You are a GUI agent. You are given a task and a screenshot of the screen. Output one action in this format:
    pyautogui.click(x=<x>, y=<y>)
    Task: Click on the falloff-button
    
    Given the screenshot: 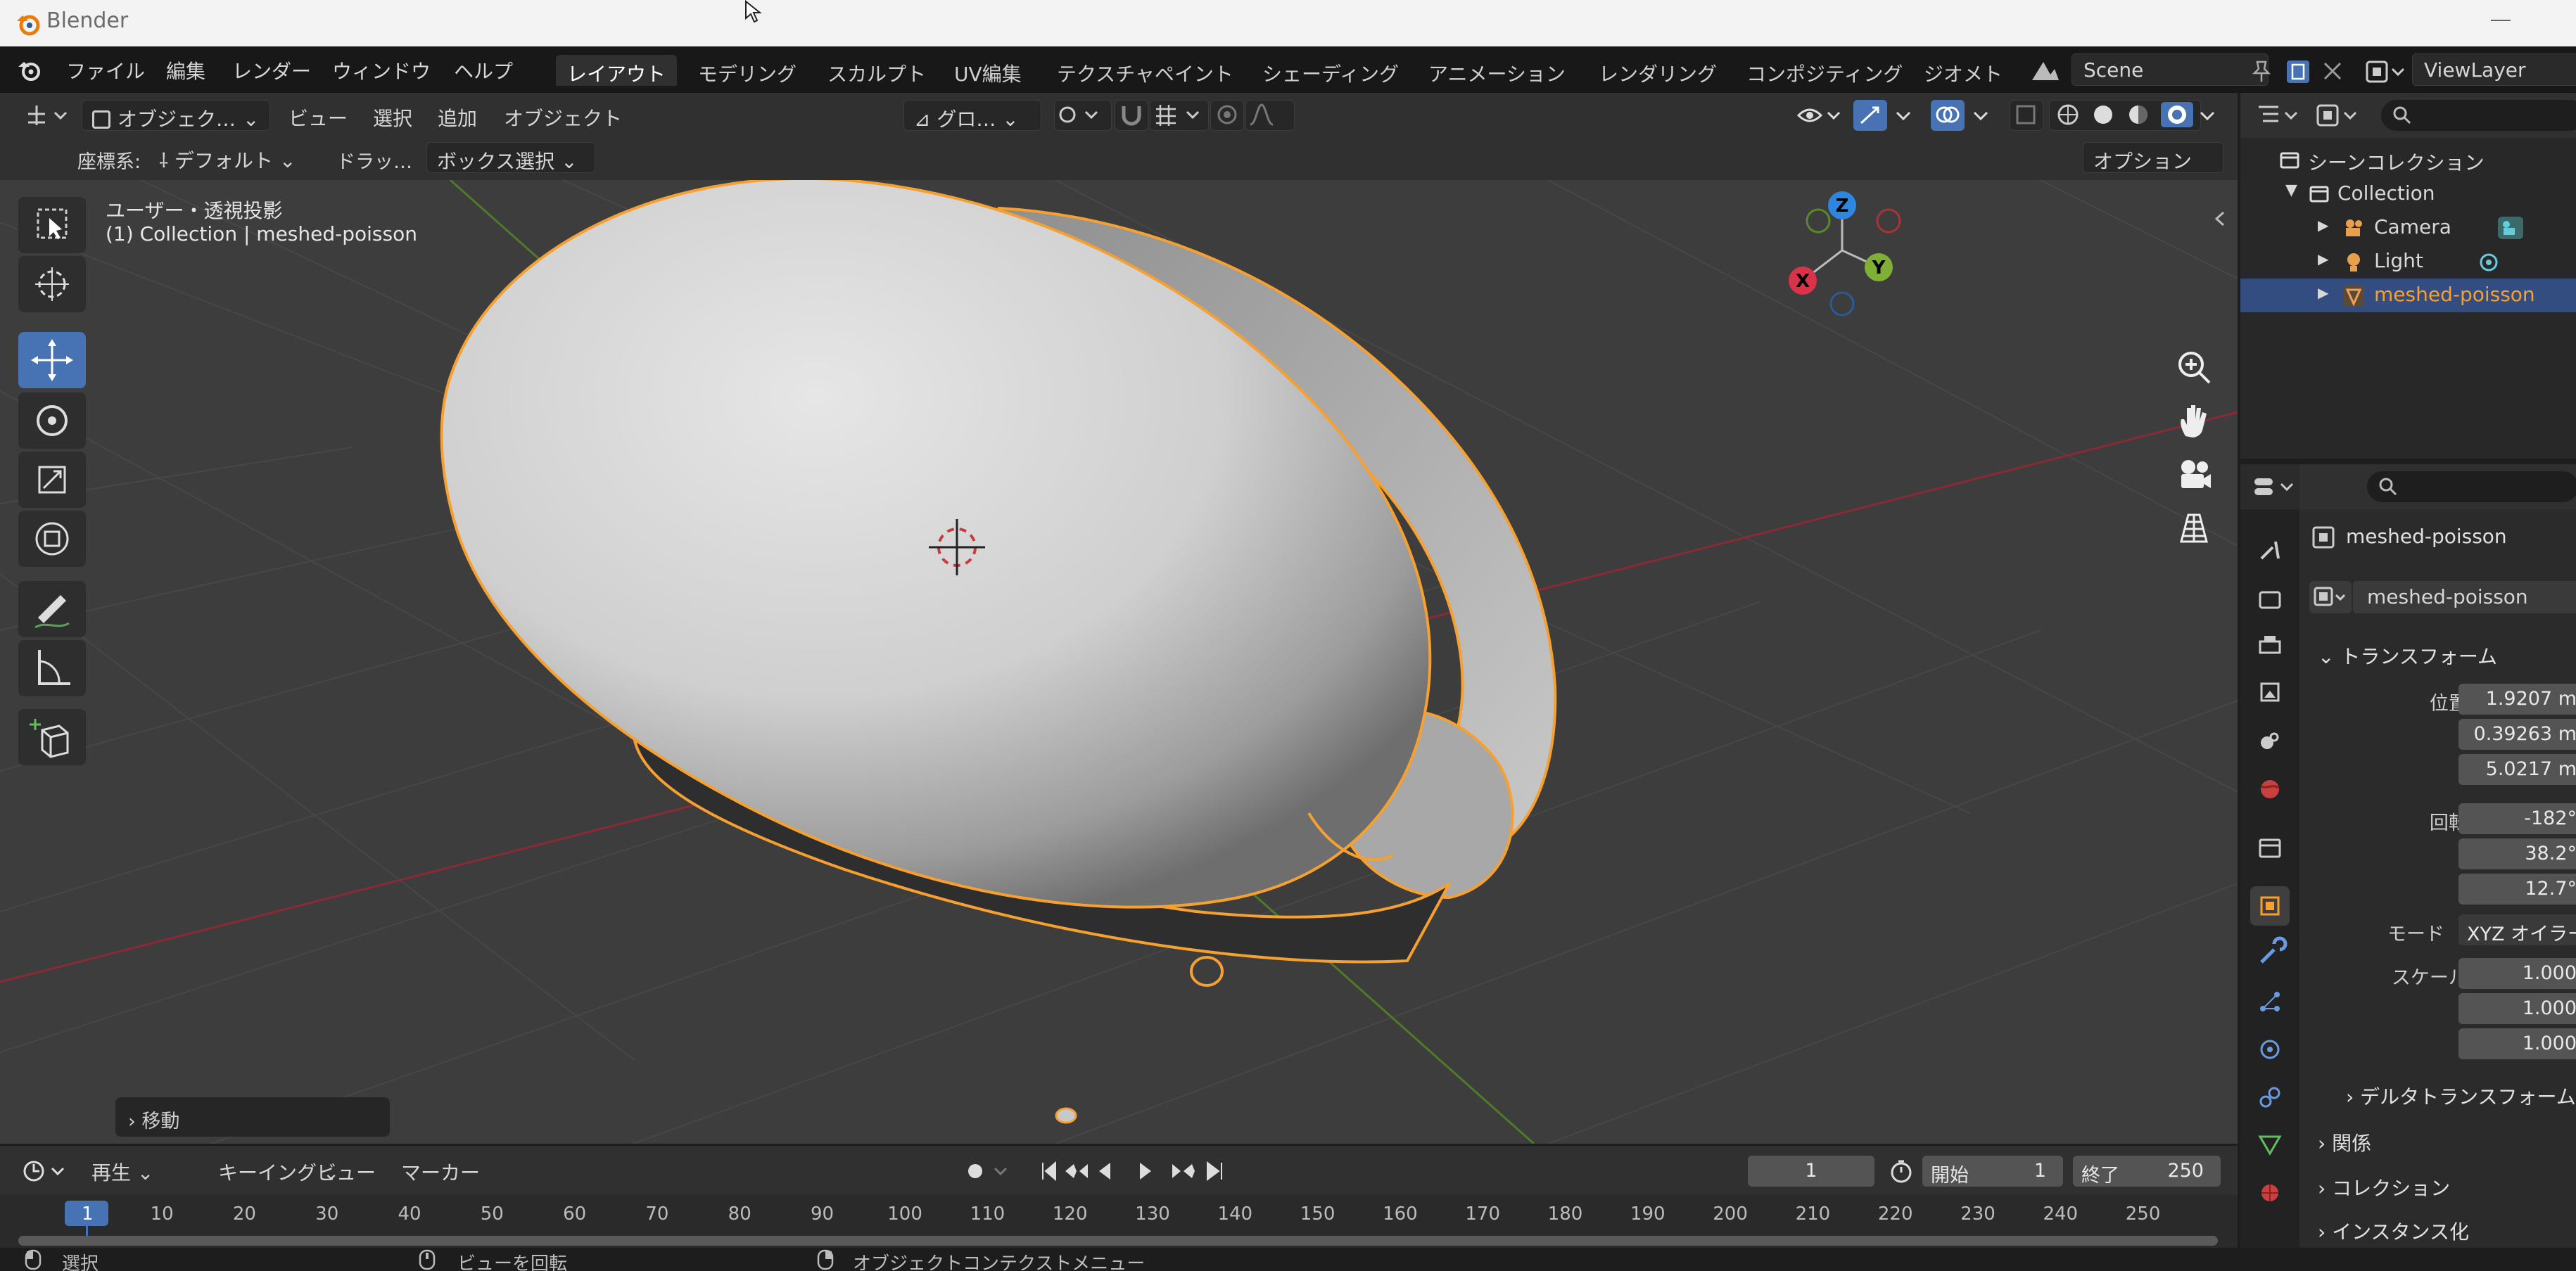 What is the action you would take?
    pyautogui.click(x=1270, y=115)
    